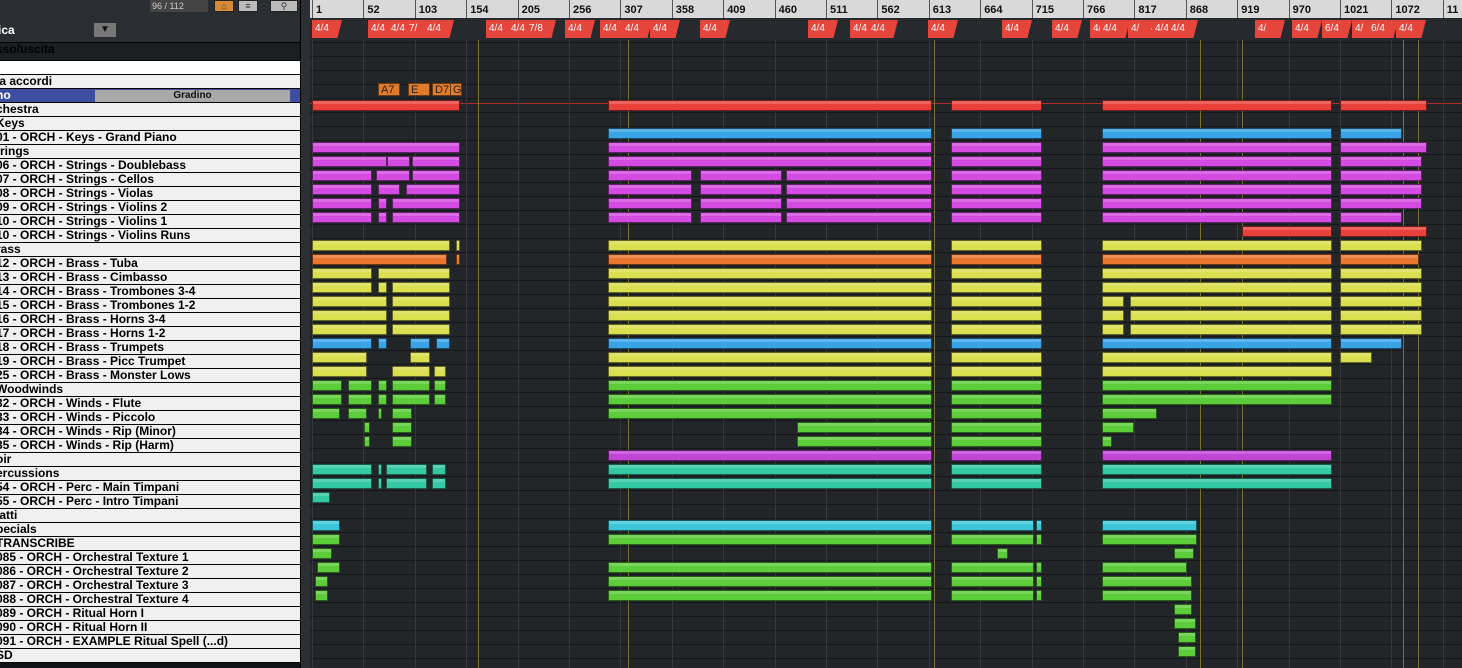 The width and height of the screenshot is (1462, 668). What do you see at coordinates (150, 404) in the screenshot?
I see `track-row: 32 - ORCH - Winds - Flute` at bounding box center [150, 404].